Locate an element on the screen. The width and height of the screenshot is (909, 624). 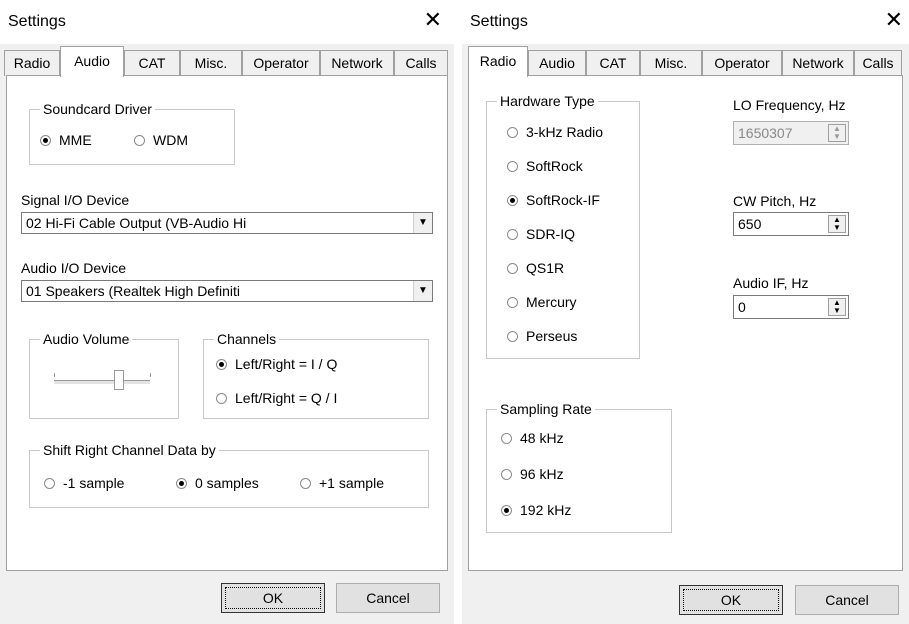
radio-minus-one-sample: -1 sample is located at coordinates (84, 483).